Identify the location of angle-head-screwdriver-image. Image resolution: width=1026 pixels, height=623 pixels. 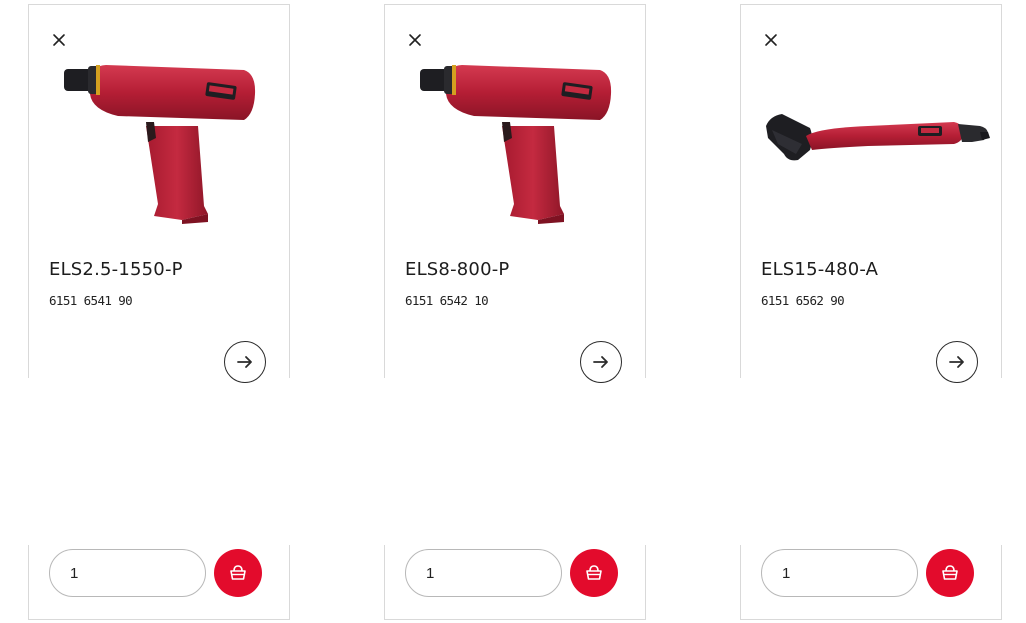
(878, 140).